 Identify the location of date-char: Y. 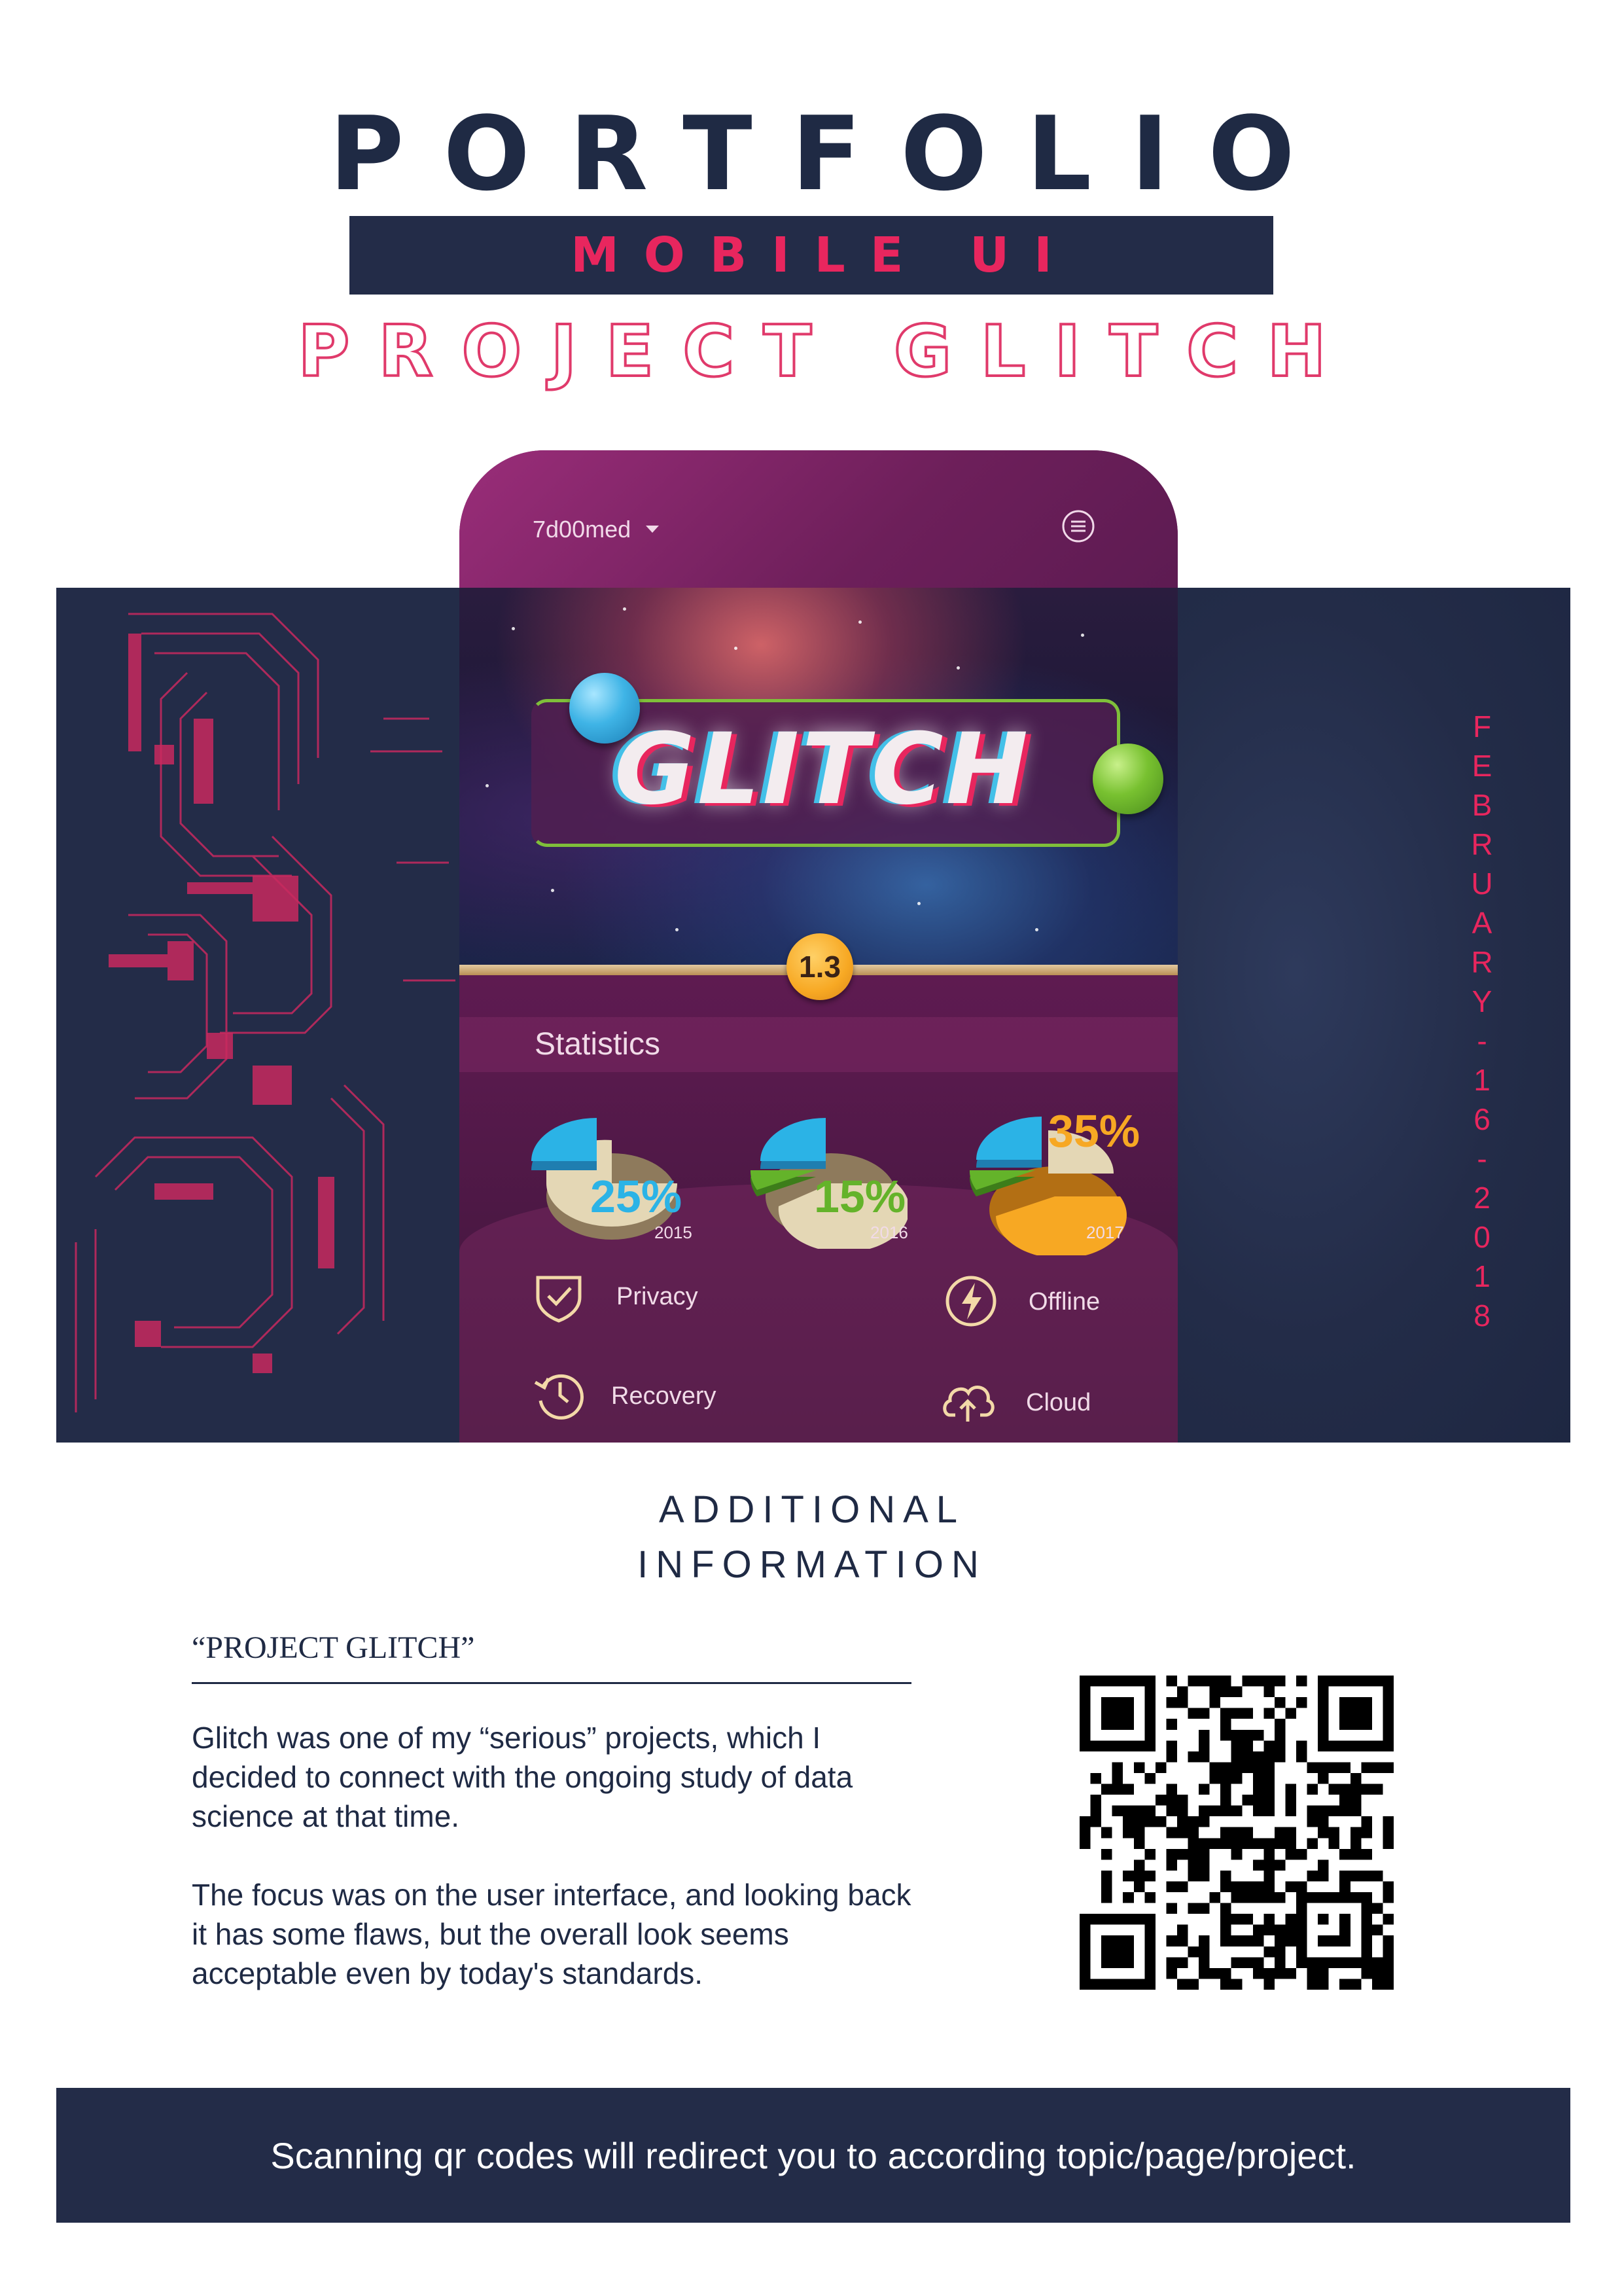
(1482, 1001).